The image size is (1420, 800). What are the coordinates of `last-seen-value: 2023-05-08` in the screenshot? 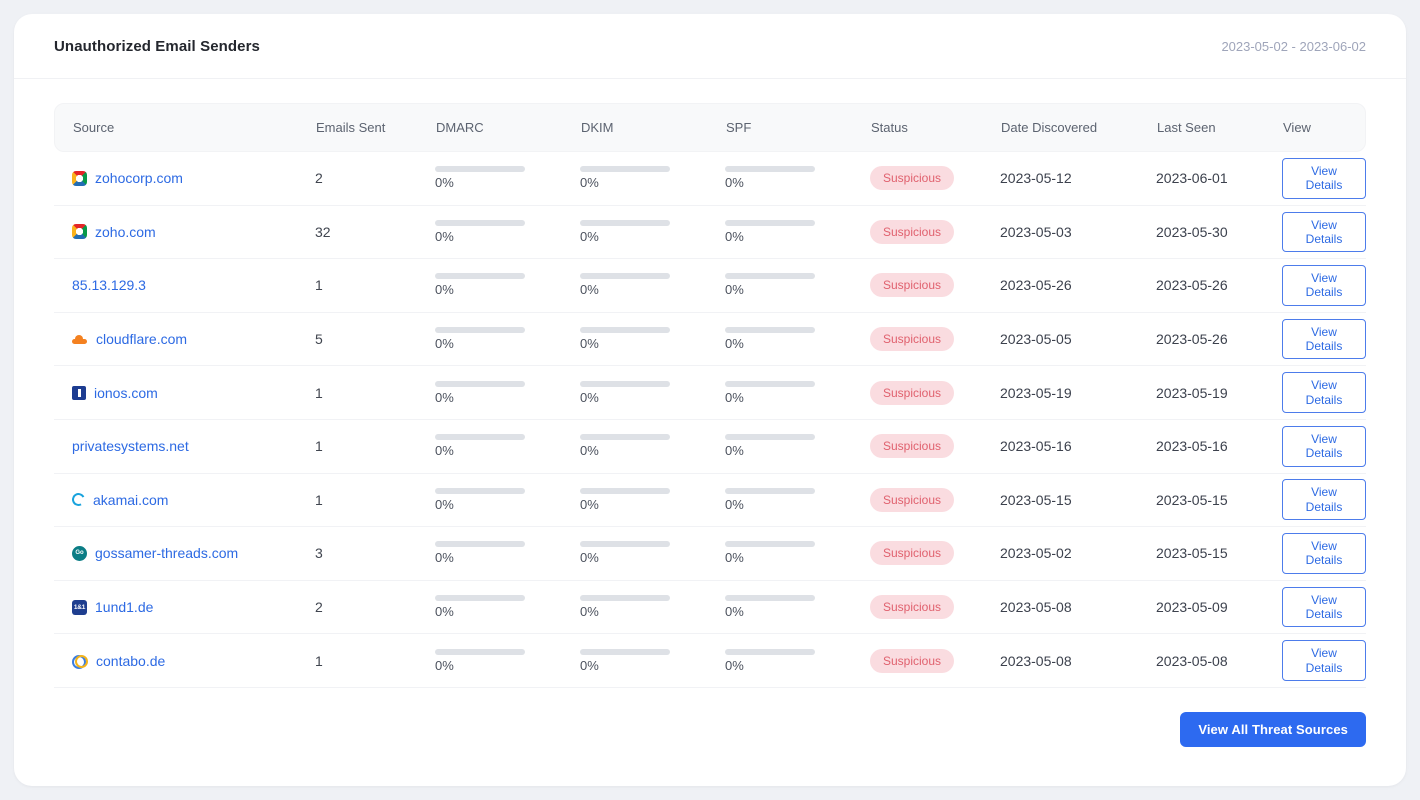 It's located at (1192, 660).